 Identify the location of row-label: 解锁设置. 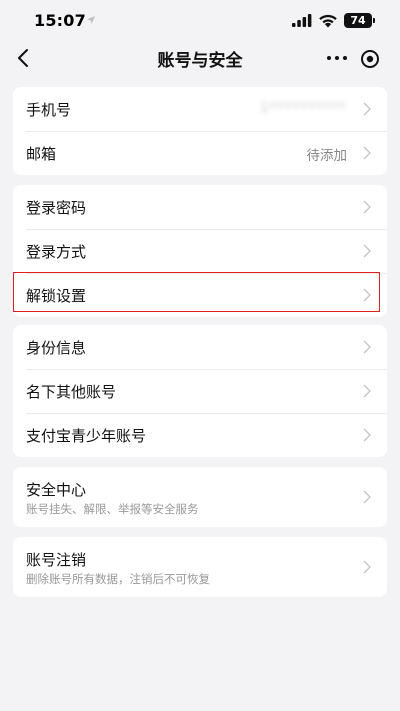
(56, 296).